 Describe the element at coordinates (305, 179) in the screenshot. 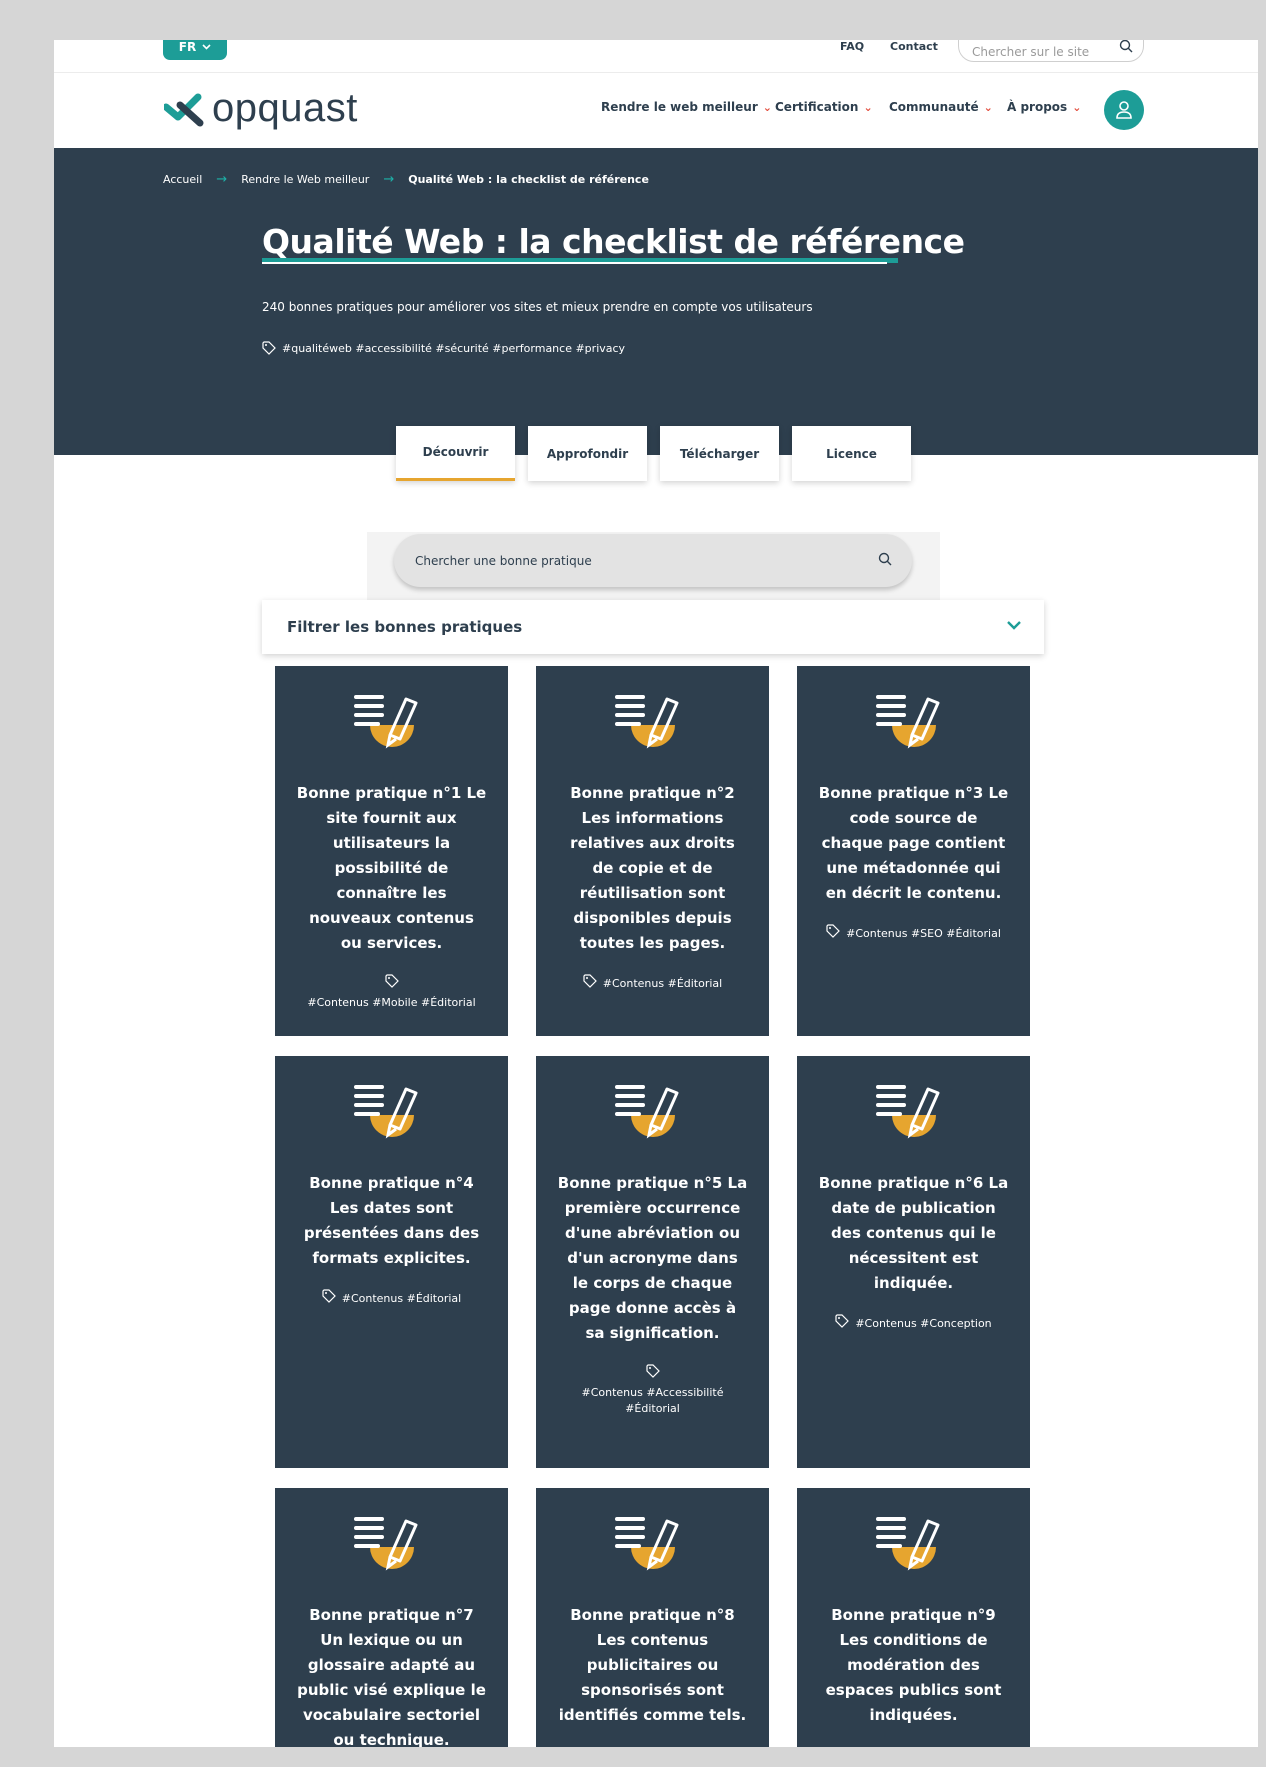

I see `breadcrumb-section: Rendre le Web meilleur` at that location.